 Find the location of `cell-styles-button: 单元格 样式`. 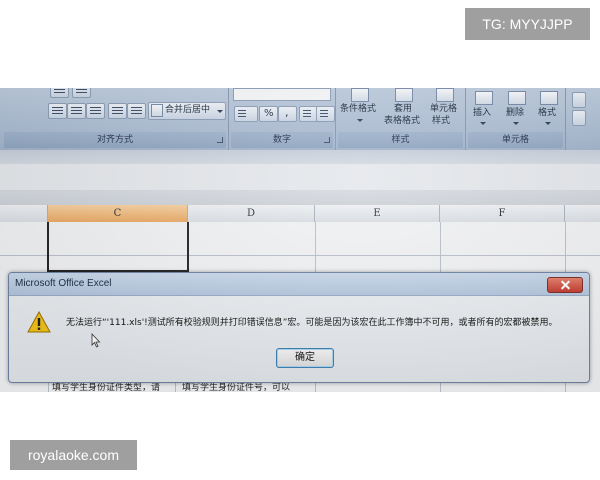

cell-styles-button: 单元格 样式 is located at coordinates (445, 109).